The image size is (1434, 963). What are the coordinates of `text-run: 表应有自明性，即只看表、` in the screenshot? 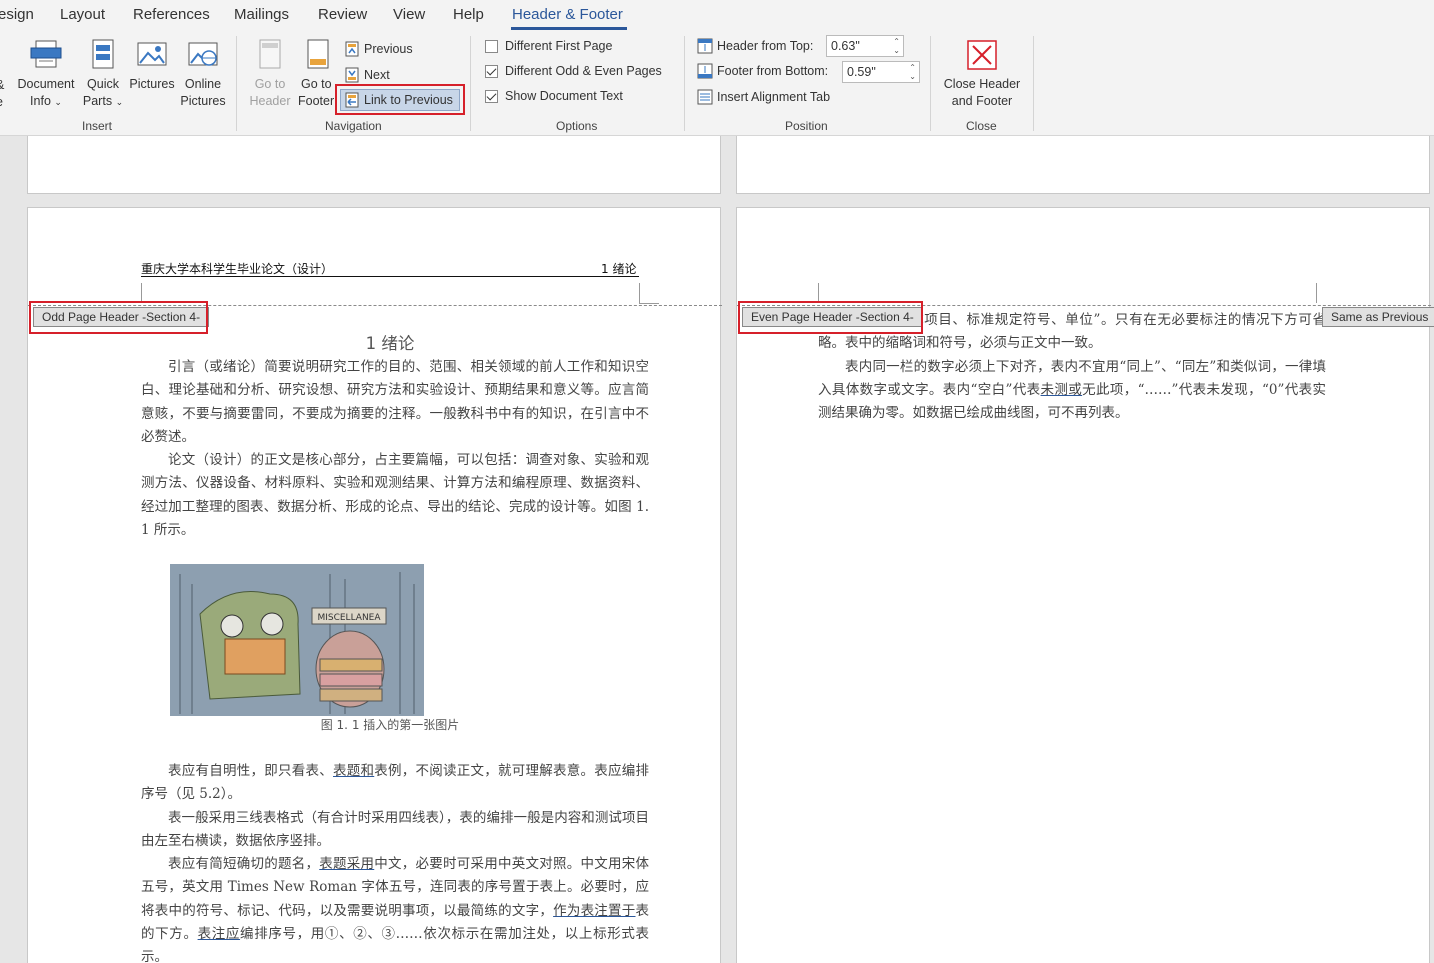 It's located at (250, 771).